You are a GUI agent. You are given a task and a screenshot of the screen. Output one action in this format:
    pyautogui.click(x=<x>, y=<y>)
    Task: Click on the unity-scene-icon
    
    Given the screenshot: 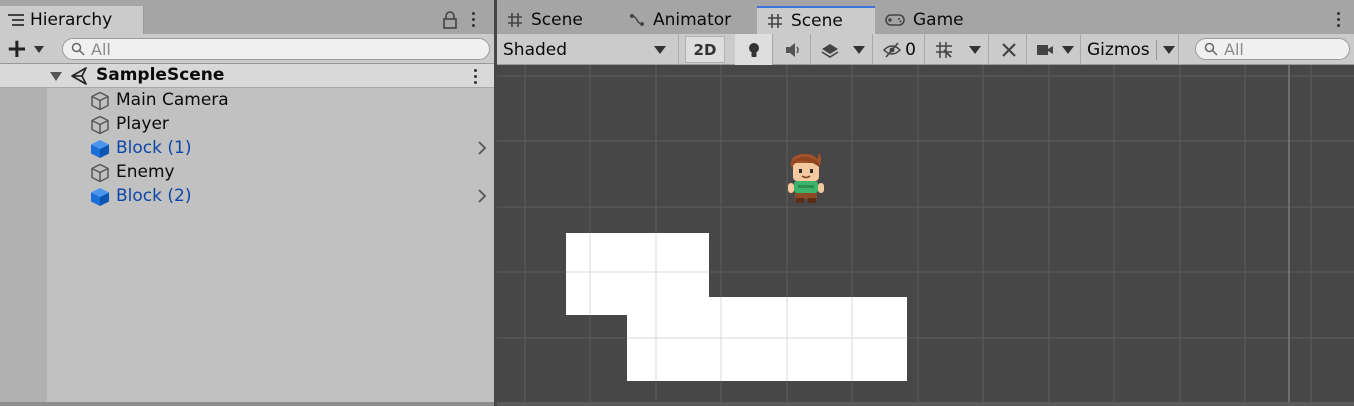 What is the action you would take?
    pyautogui.click(x=79, y=76)
    